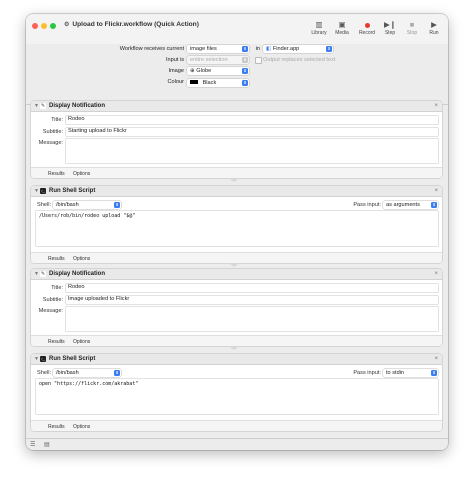 This screenshot has width=474, height=481. What do you see at coordinates (237, 228) in the screenshot?
I see `script-editor: /Users/rob/bin/rodeo upload "$@"` at bounding box center [237, 228].